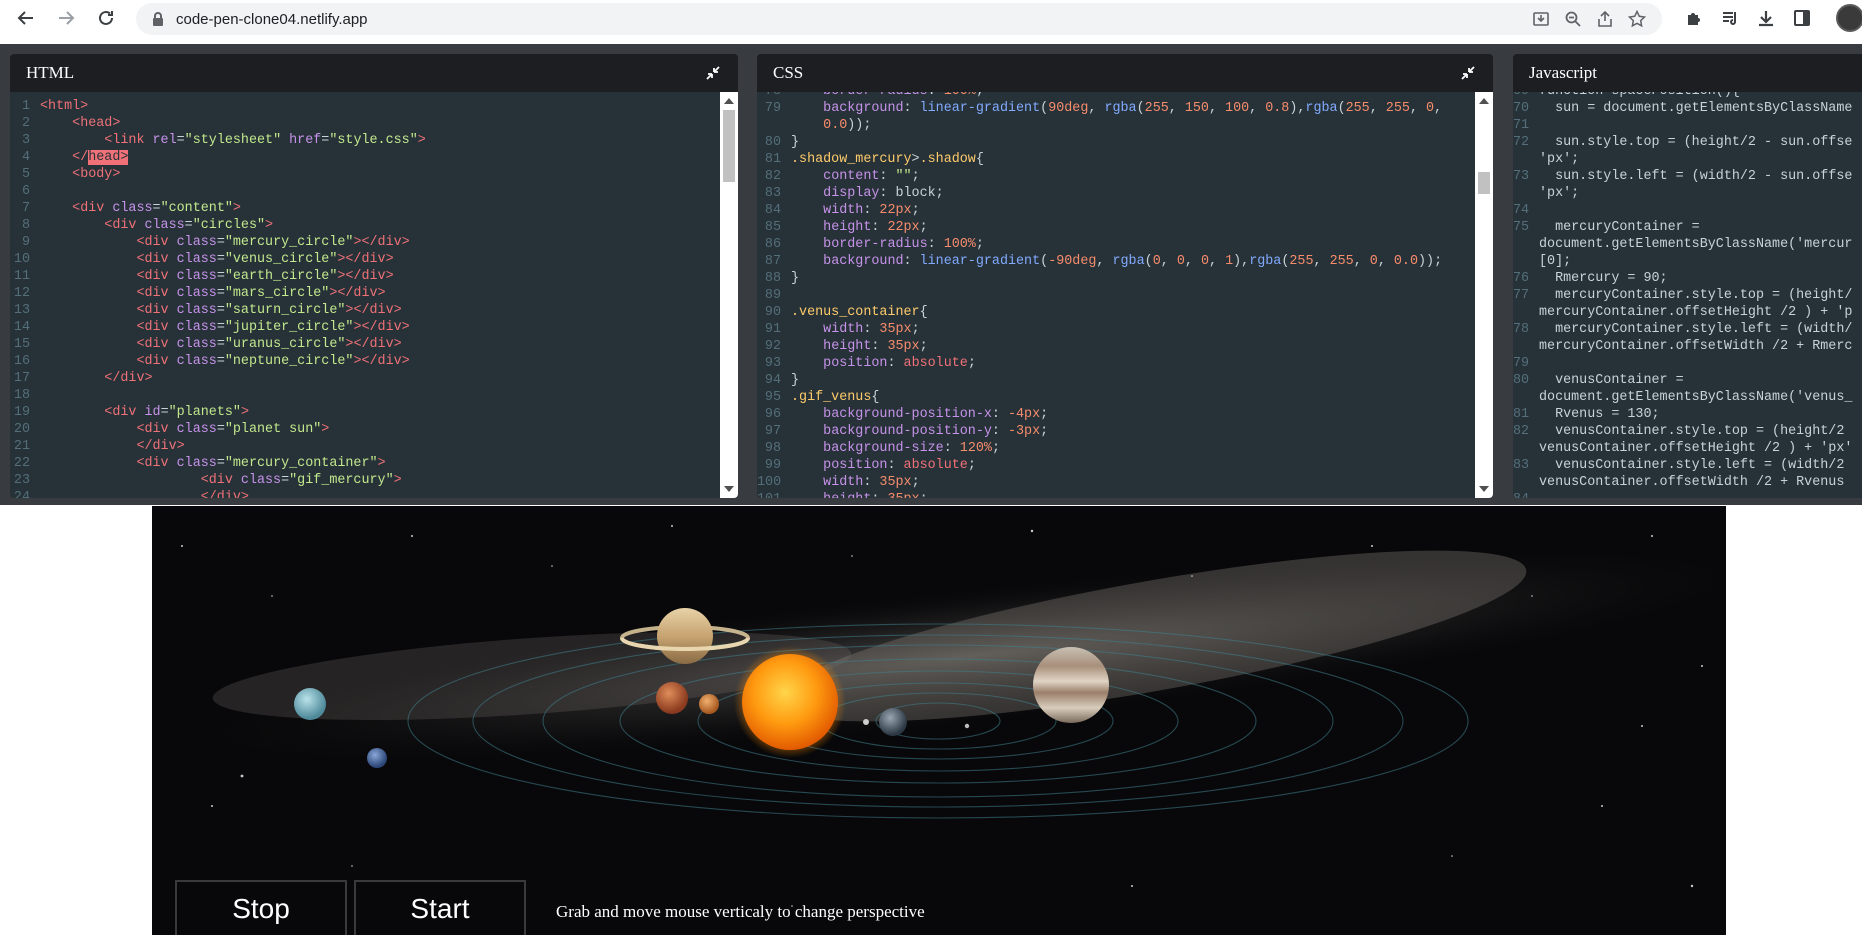 This screenshot has width=1862, height=935. Describe the element at coordinates (265, 259) in the screenshot. I see `code-text: <div class="venus_circle"></div>` at that location.